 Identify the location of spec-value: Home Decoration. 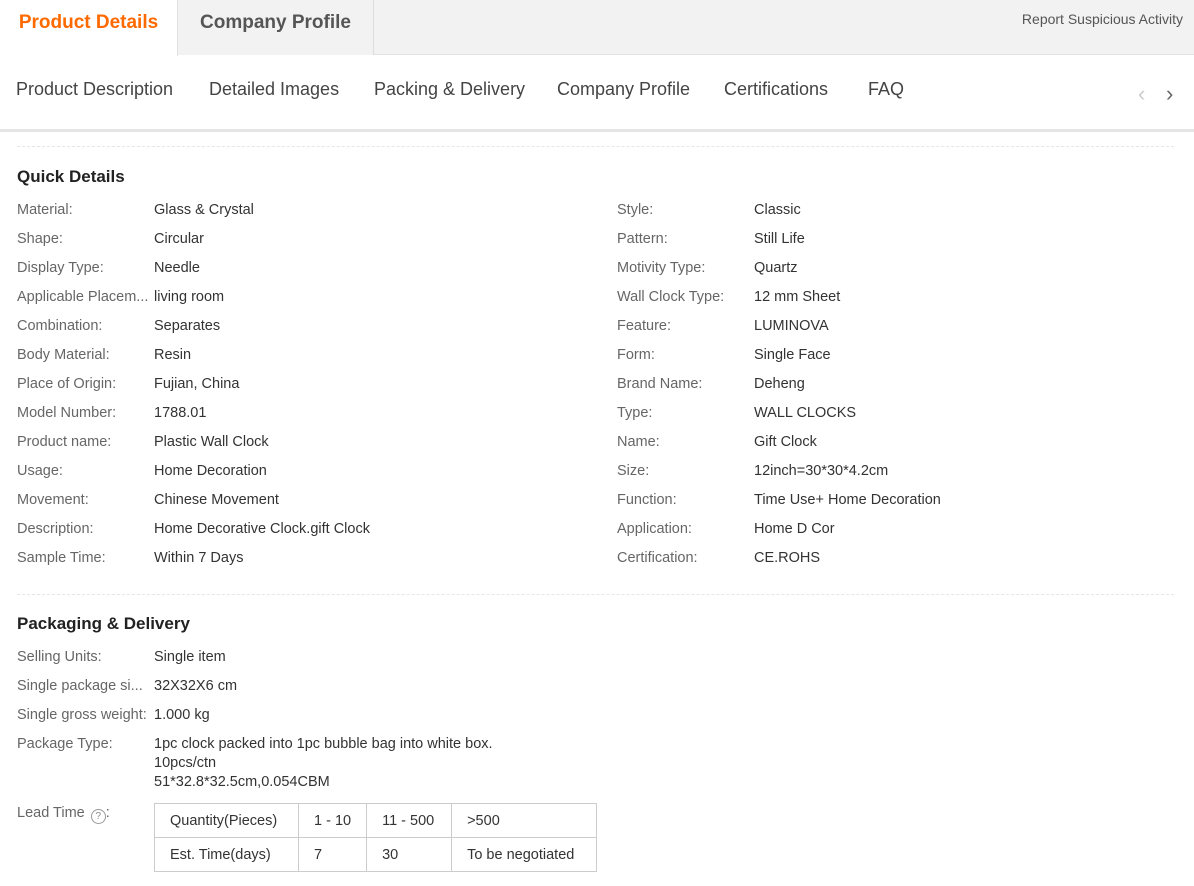
(210, 471).